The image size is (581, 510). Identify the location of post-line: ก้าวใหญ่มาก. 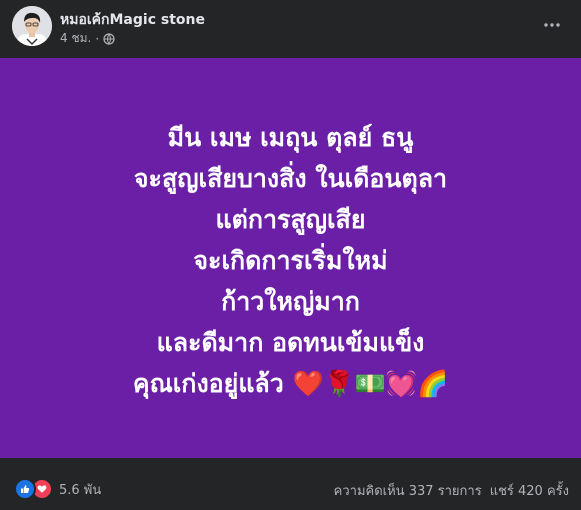
(290, 301).